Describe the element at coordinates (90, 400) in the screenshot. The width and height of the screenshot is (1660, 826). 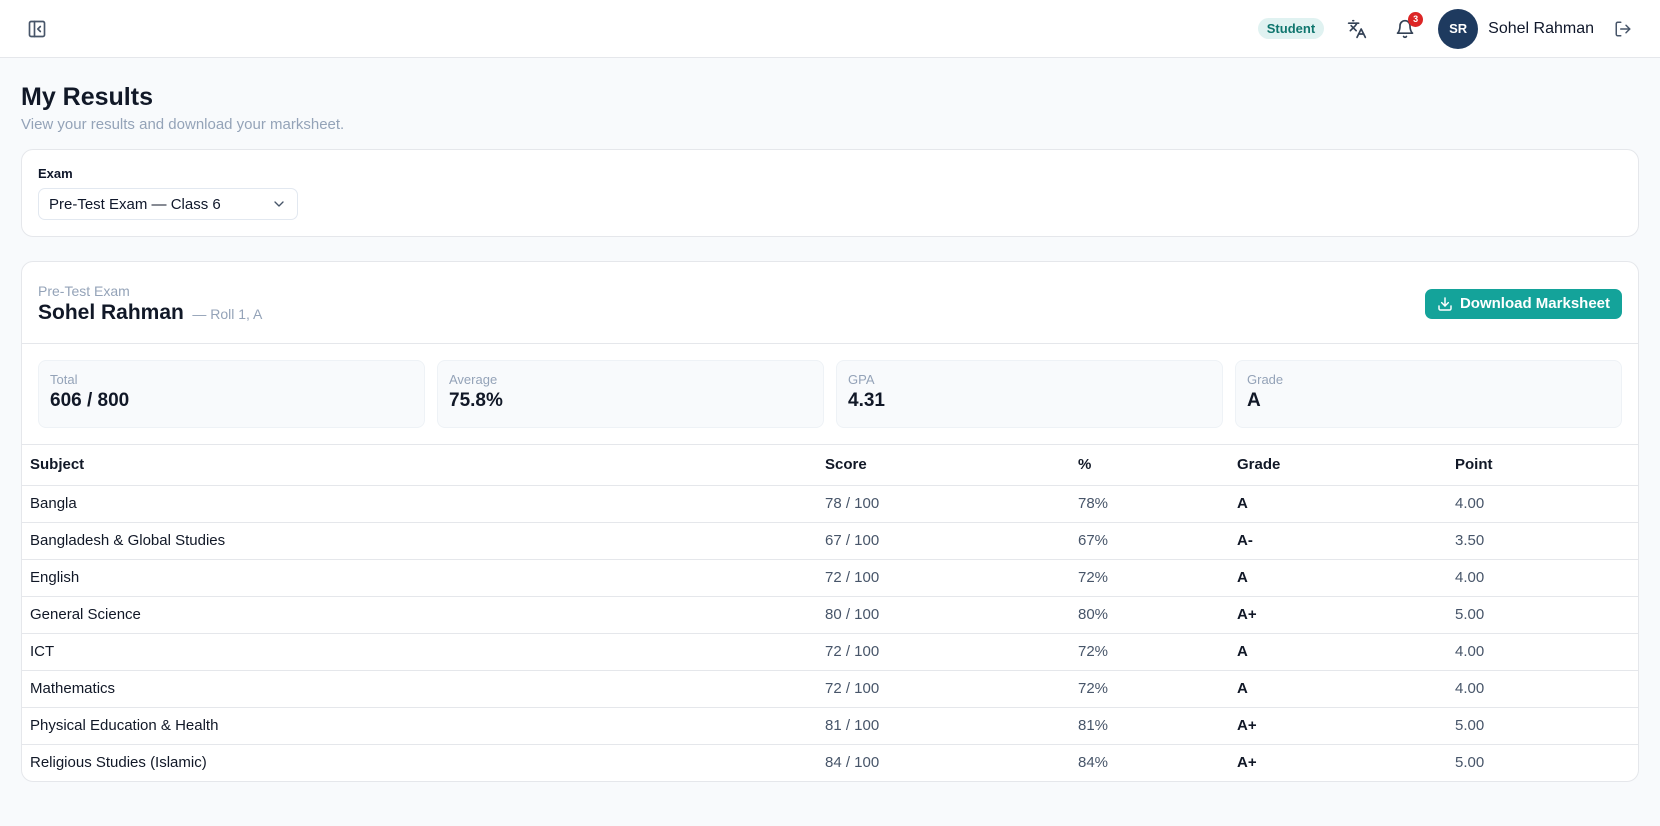
I see `stat-value: 606 / 800` at that location.